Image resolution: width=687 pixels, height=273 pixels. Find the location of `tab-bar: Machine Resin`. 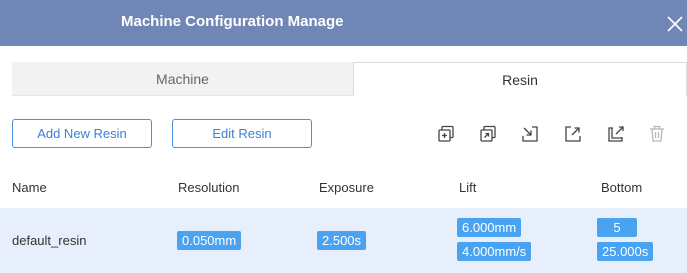

tab-bar: Machine Resin is located at coordinates (349, 79).